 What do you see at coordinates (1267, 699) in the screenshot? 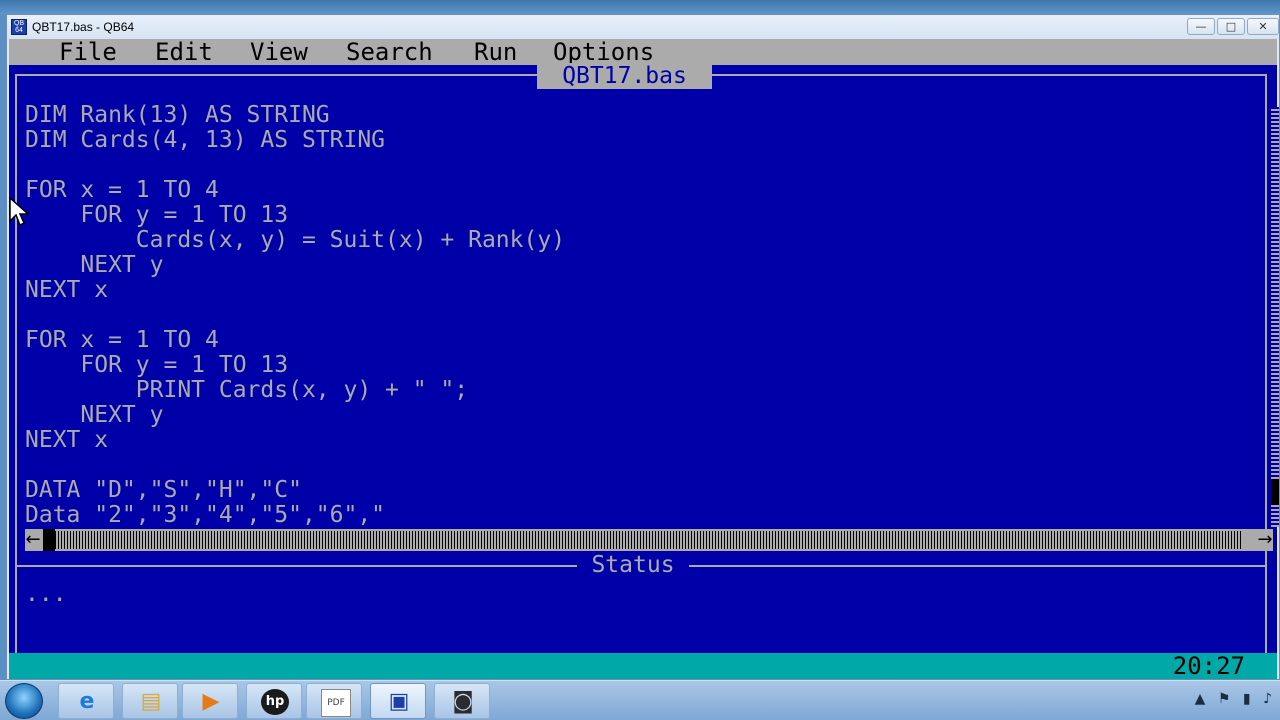
I see `volume-icon: ♪` at bounding box center [1267, 699].